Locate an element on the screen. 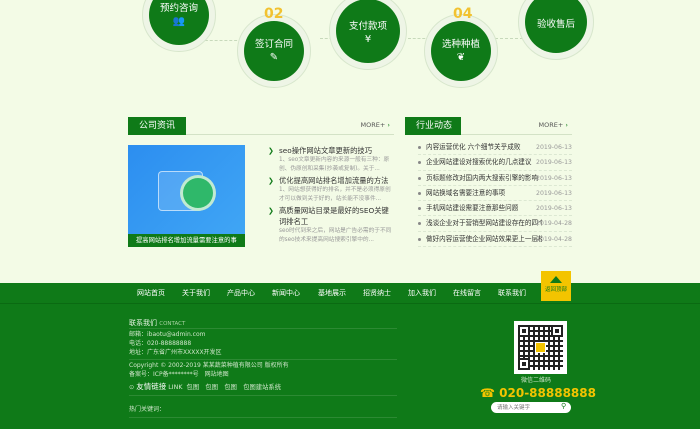 This screenshot has width=700, height=429. sprout-icon: ❦ is located at coordinates (461, 57).